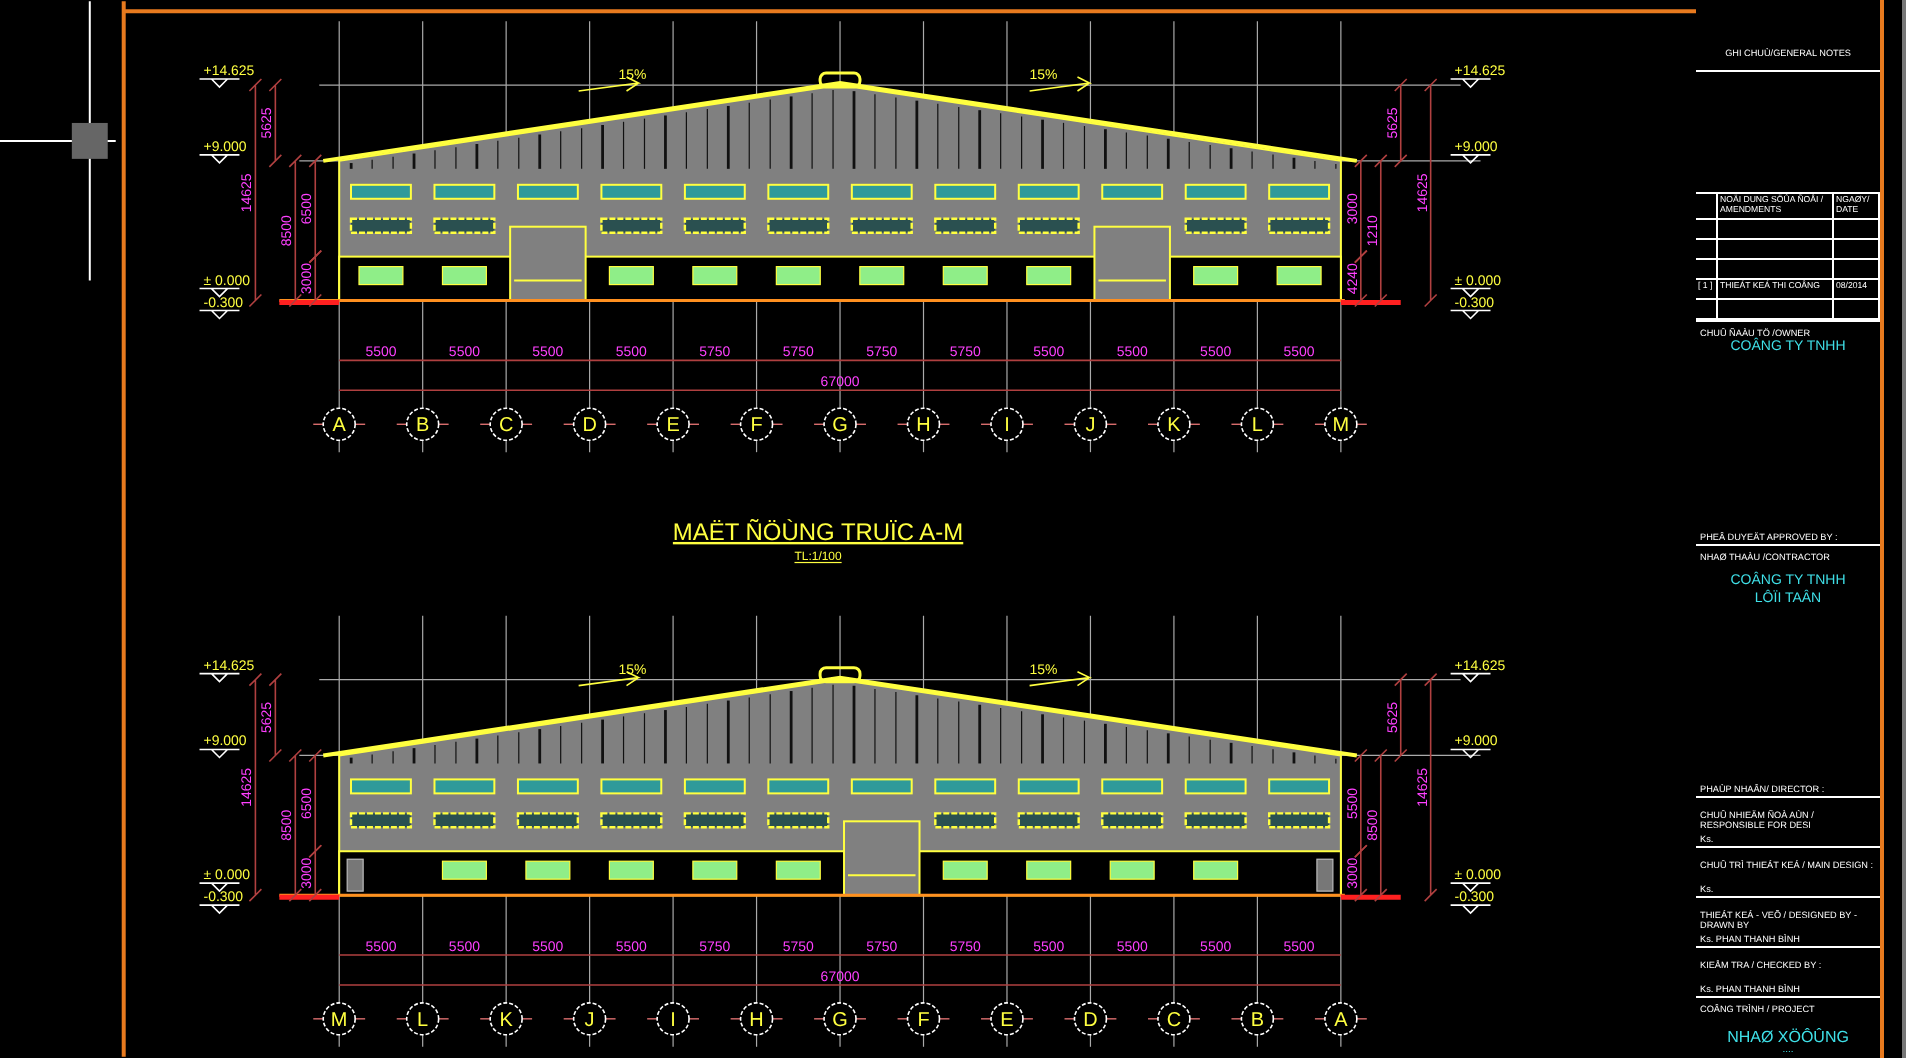 This screenshot has width=1906, height=1058. I want to click on drawing-title: MAËT ÑÖÙNG TRUÏC A-M, so click(818, 531).